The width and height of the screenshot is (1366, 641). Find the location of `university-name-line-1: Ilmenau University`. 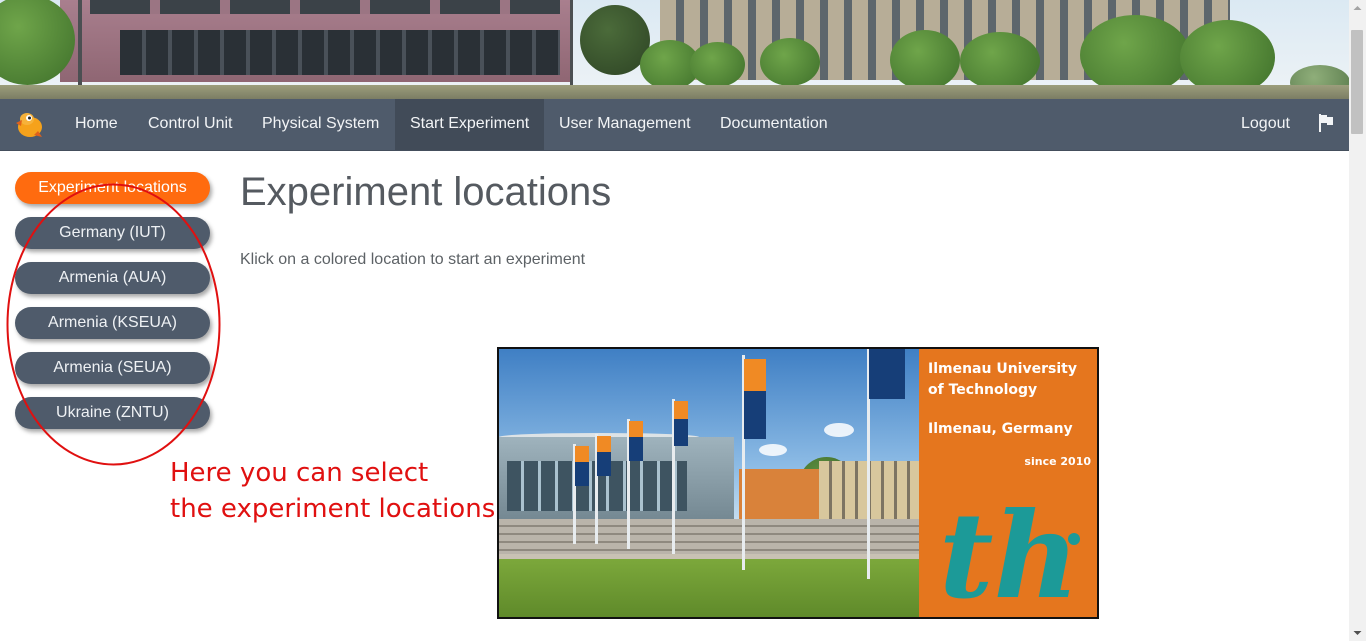

university-name-line-1: Ilmenau University is located at coordinates (1002, 369).